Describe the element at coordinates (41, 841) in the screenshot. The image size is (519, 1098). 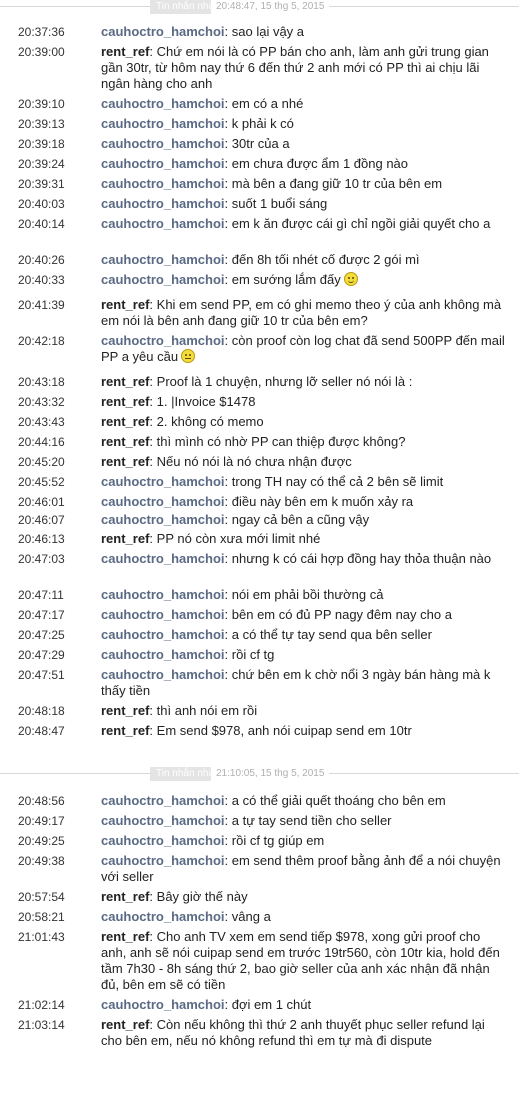
I see `message-time: 20:49:25` at that location.